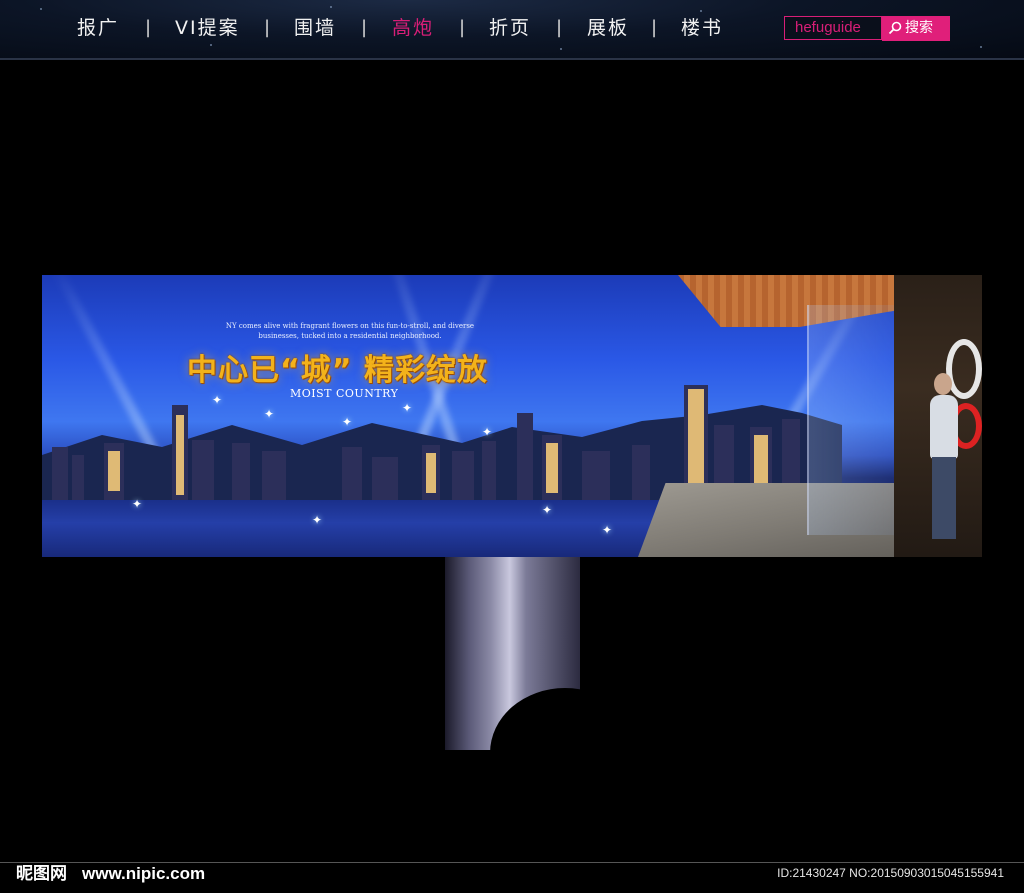 The height and width of the screenshot is (893, 1024). I want to click on search-button: 搜索, so click(916, 28).